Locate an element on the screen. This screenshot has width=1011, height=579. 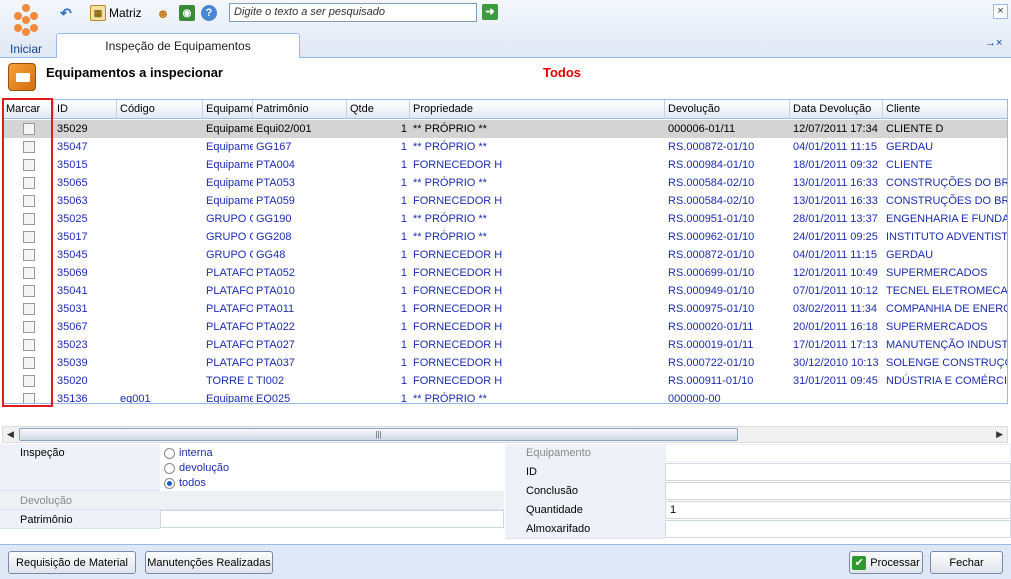
column-header-9: Cliente is located at coordinates (945, 109).